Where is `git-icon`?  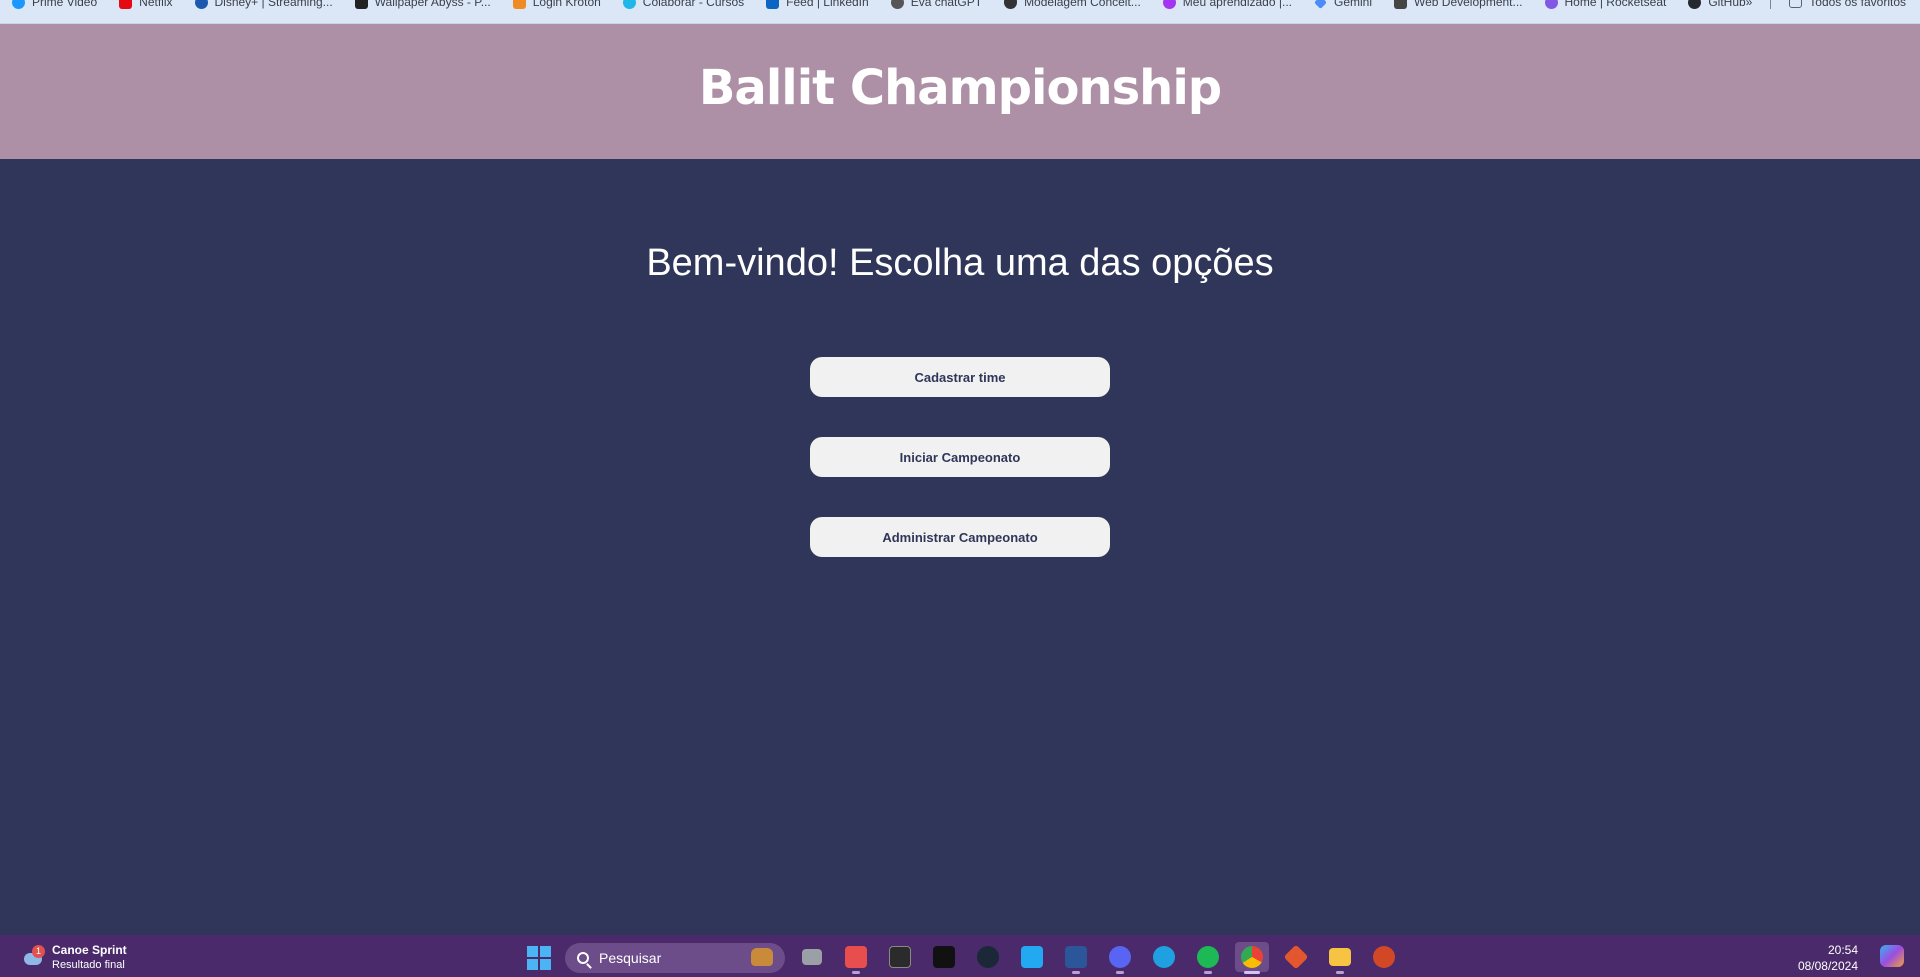
git-icon is located at coordinates (1296, 957).